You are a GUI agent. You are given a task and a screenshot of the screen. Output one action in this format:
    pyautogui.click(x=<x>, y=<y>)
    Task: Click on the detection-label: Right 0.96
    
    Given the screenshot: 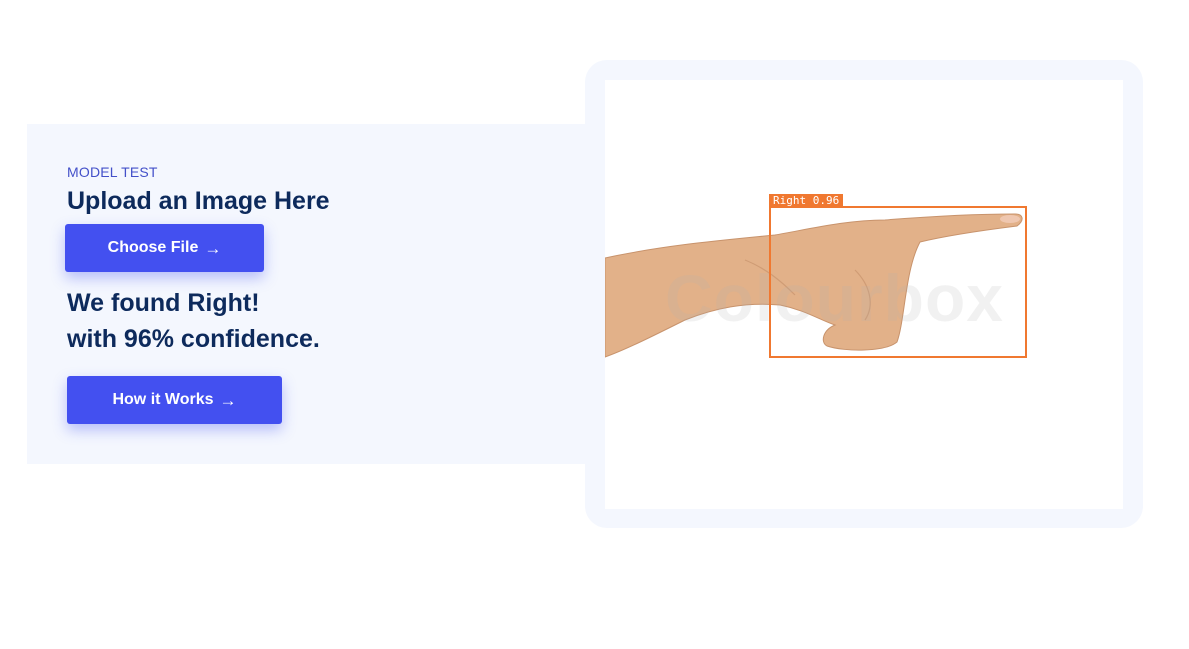 What is the action you would take?
    pyautogui.click(x=806, y=201)
    